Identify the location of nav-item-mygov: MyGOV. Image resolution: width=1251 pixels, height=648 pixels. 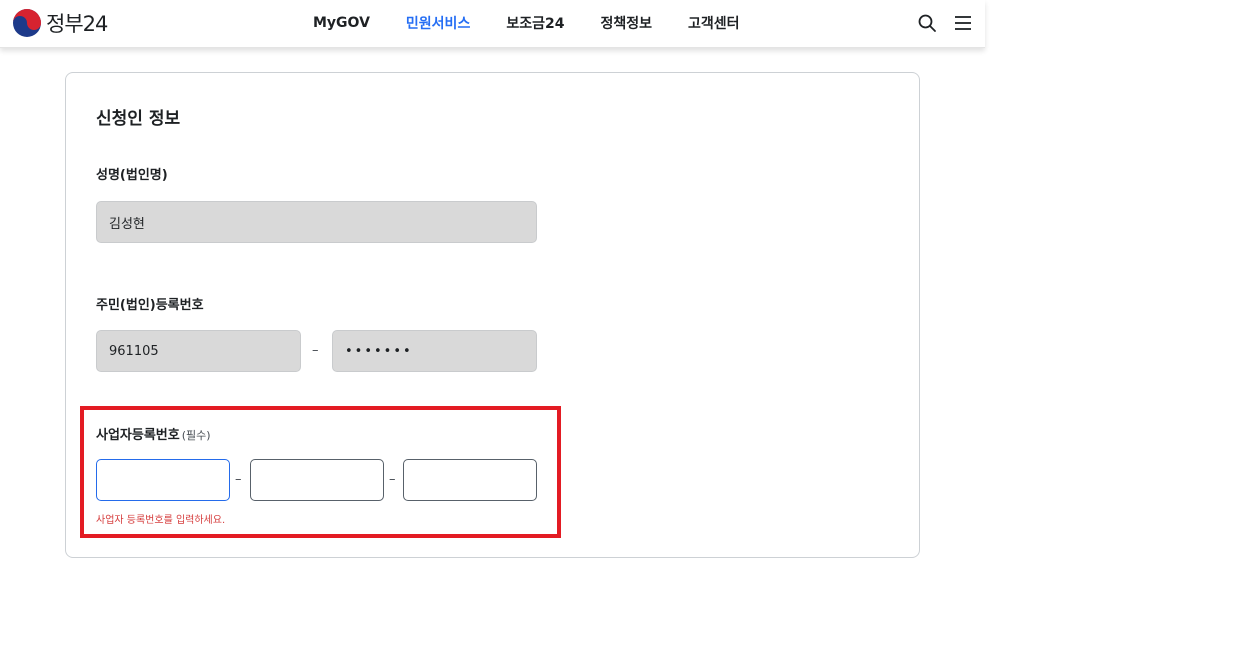
(341, 23).